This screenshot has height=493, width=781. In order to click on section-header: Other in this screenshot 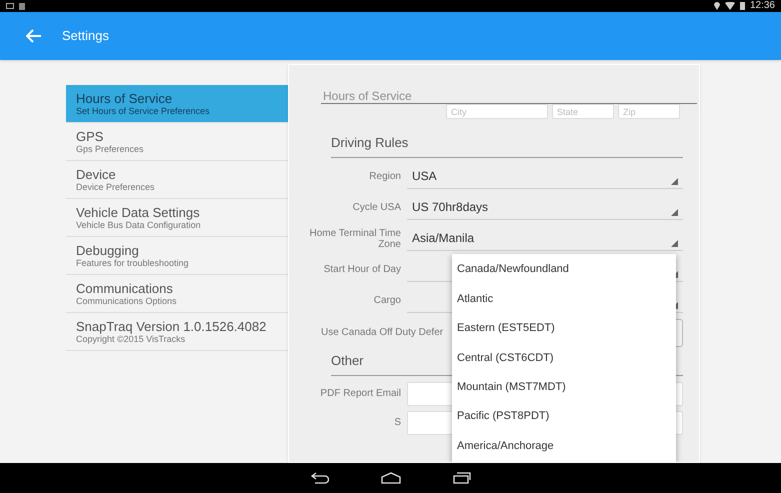, I will do `click(347, 360)`.